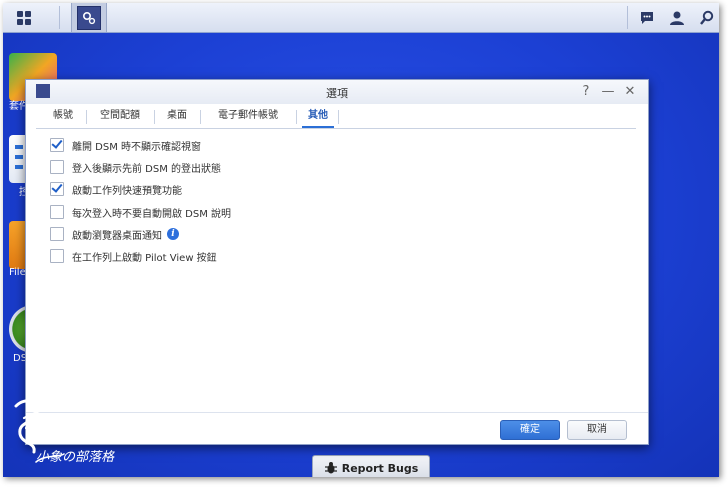 The image size is (728, 490). I want to click on ok-button: 確定, so click(530, 430).